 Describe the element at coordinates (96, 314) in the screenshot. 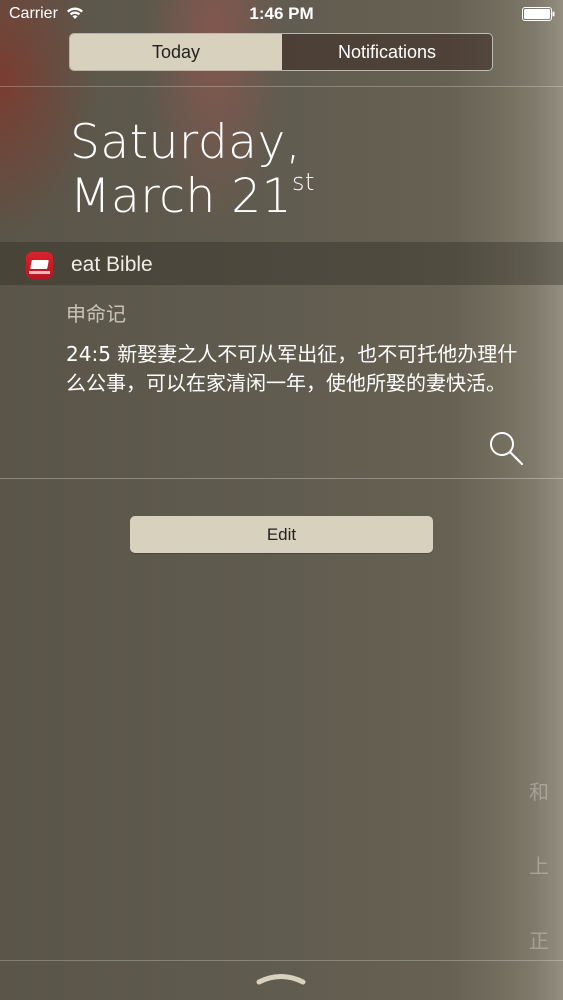

I see `bible-book-name: 申命记` at that location.